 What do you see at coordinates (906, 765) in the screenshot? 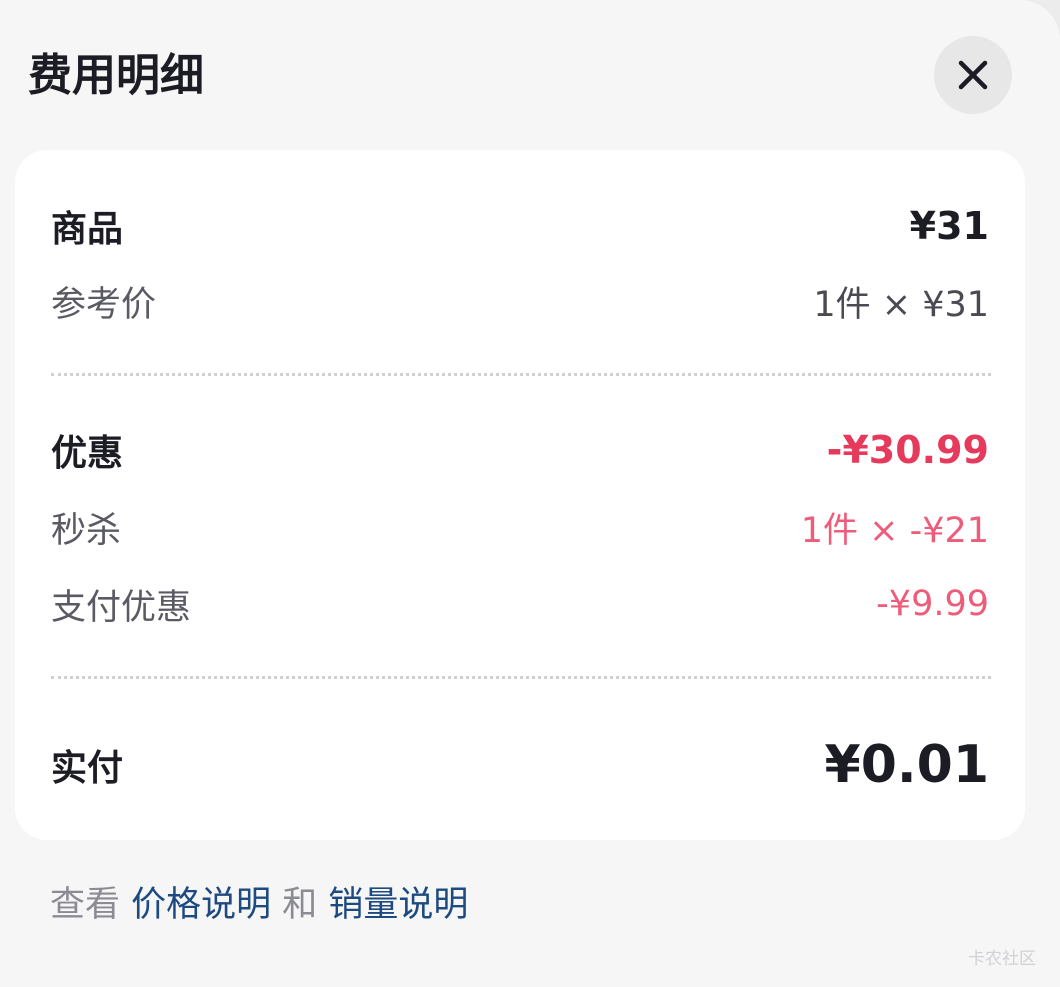
I see `total-amount: ¥0.01` at bounding box center [906, 765].